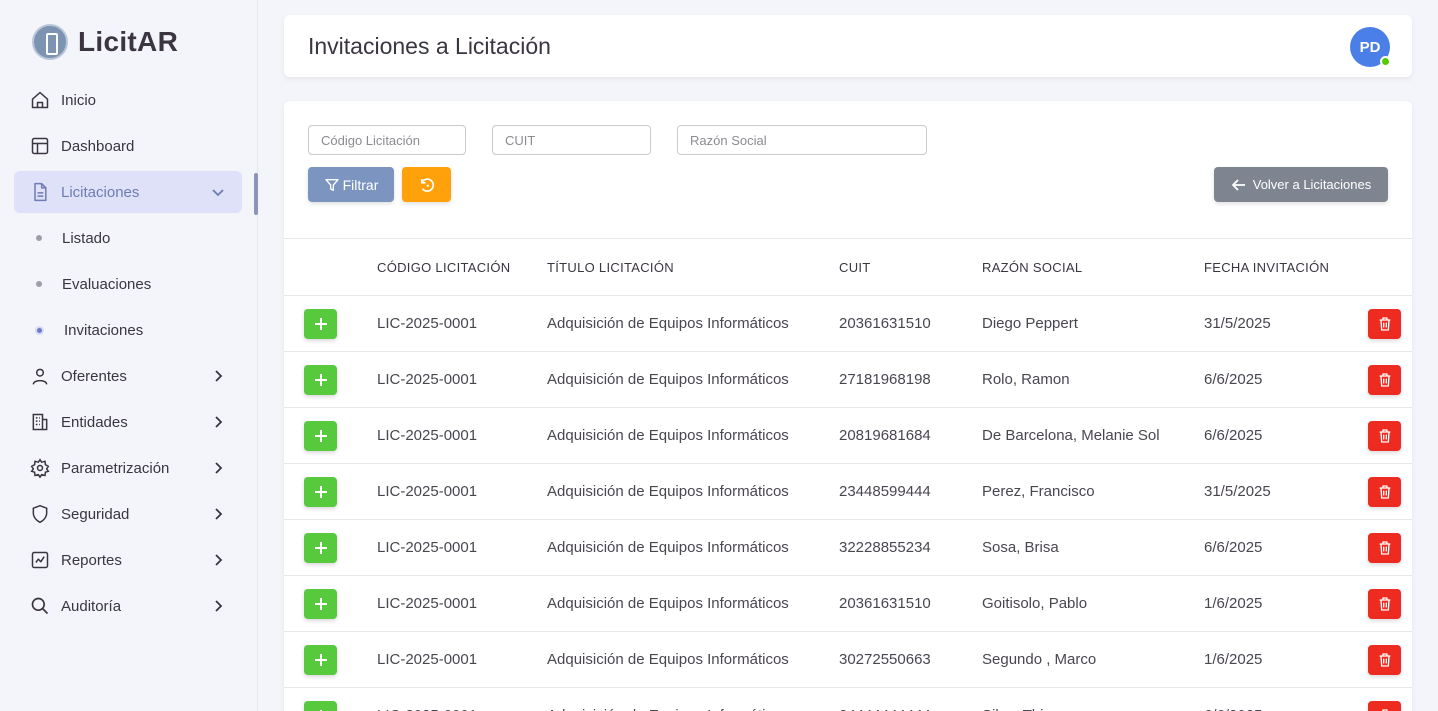  I want to click on header-razon-social: RAZÓN SOCIAL, so click(1093, 267).